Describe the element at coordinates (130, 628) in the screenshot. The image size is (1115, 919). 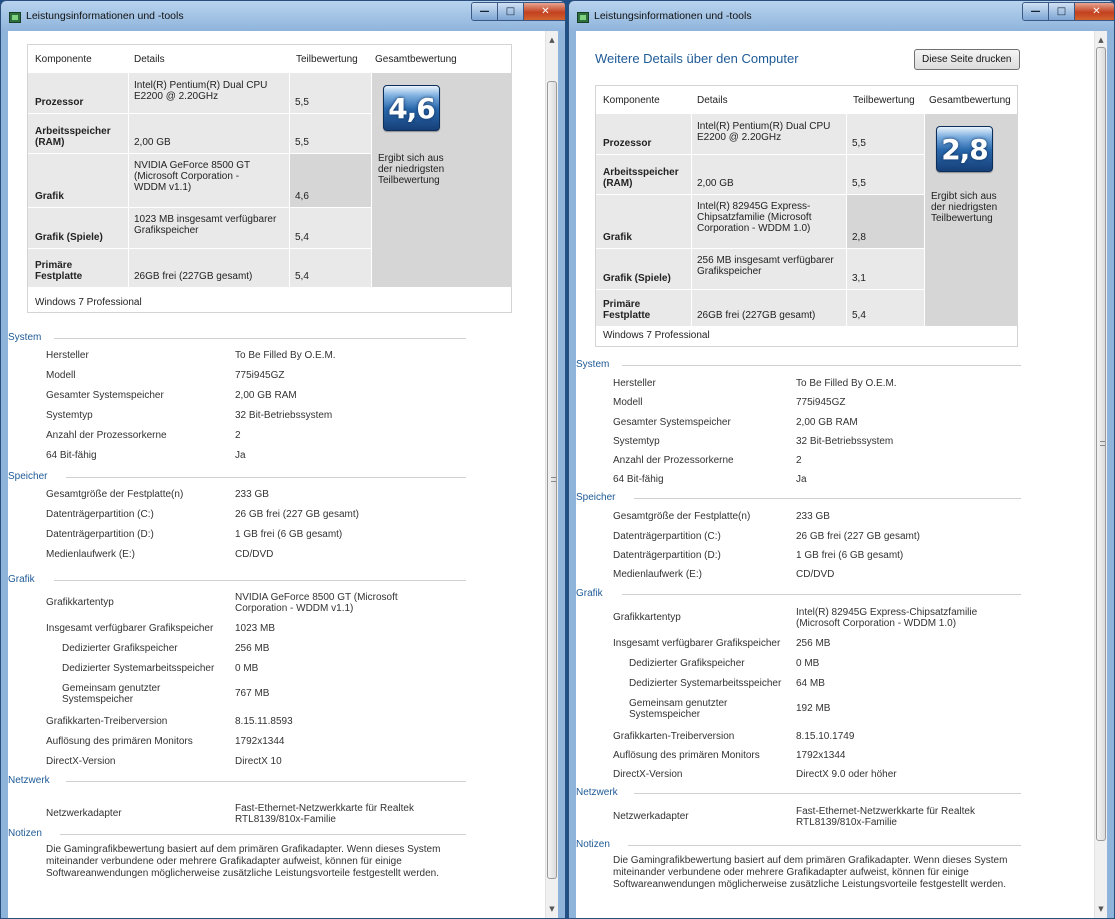
I see `detail-label: Insgesamt verfügbarer Grafikspeicher` at that location.